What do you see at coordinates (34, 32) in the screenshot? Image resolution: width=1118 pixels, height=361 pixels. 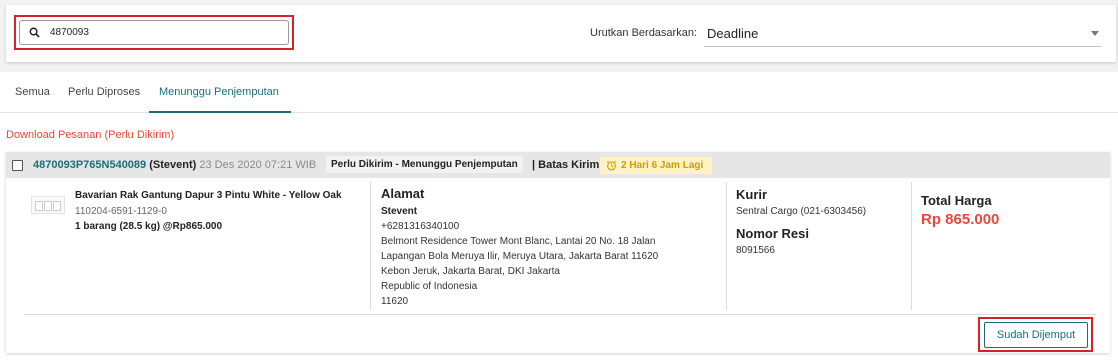 I see `search-icon` at bounding box center [34, 32].